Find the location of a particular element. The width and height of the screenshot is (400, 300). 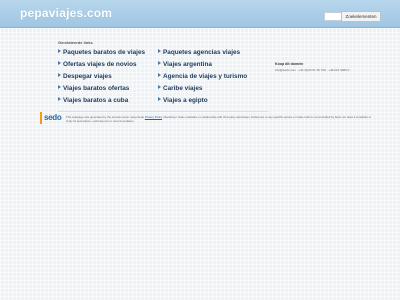

related-link: Caribe viajes is located at coordinates (180, 88).